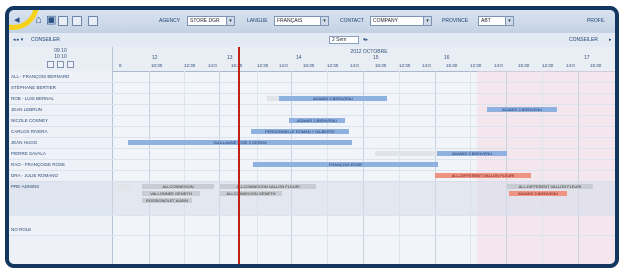  I want to click on advisor-name: PRE-ADMINS, so click(25, 186).